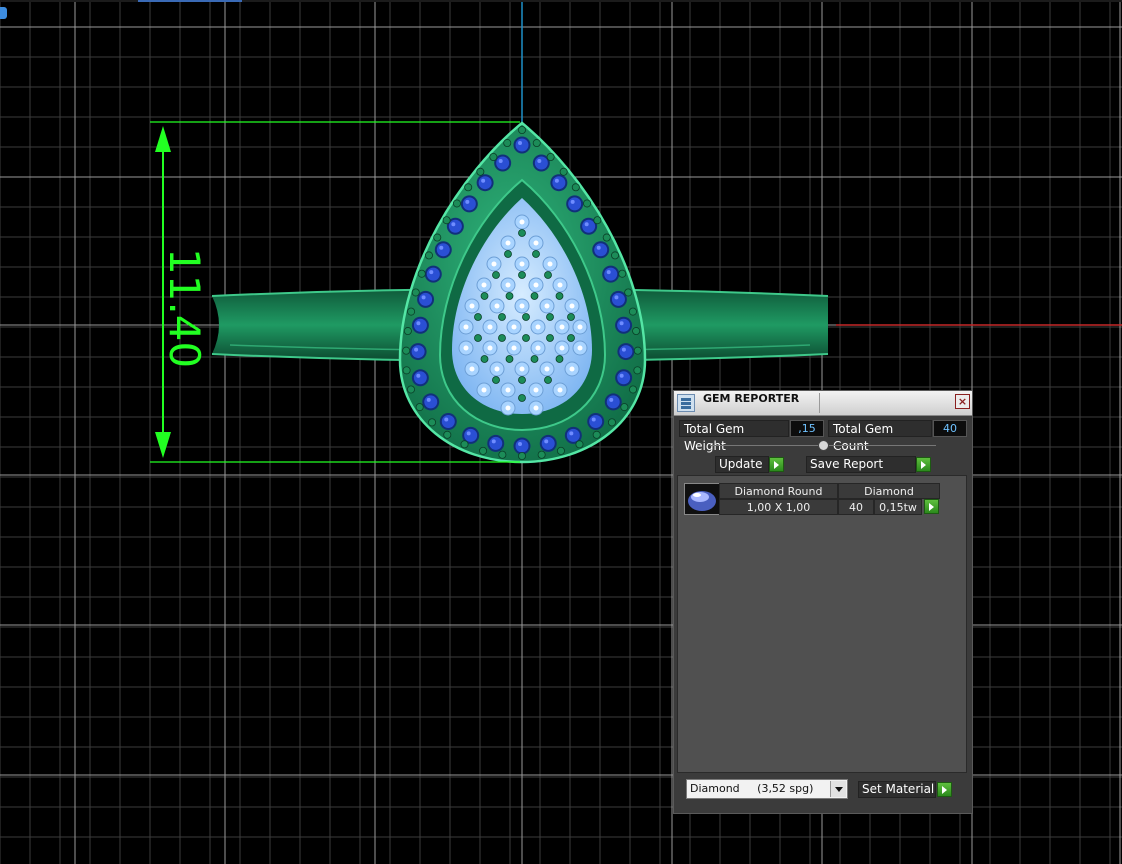  What do you see at coordinates (822, 624) in the screenshot?
I see `gem-list` at bounding box center [822, 624].